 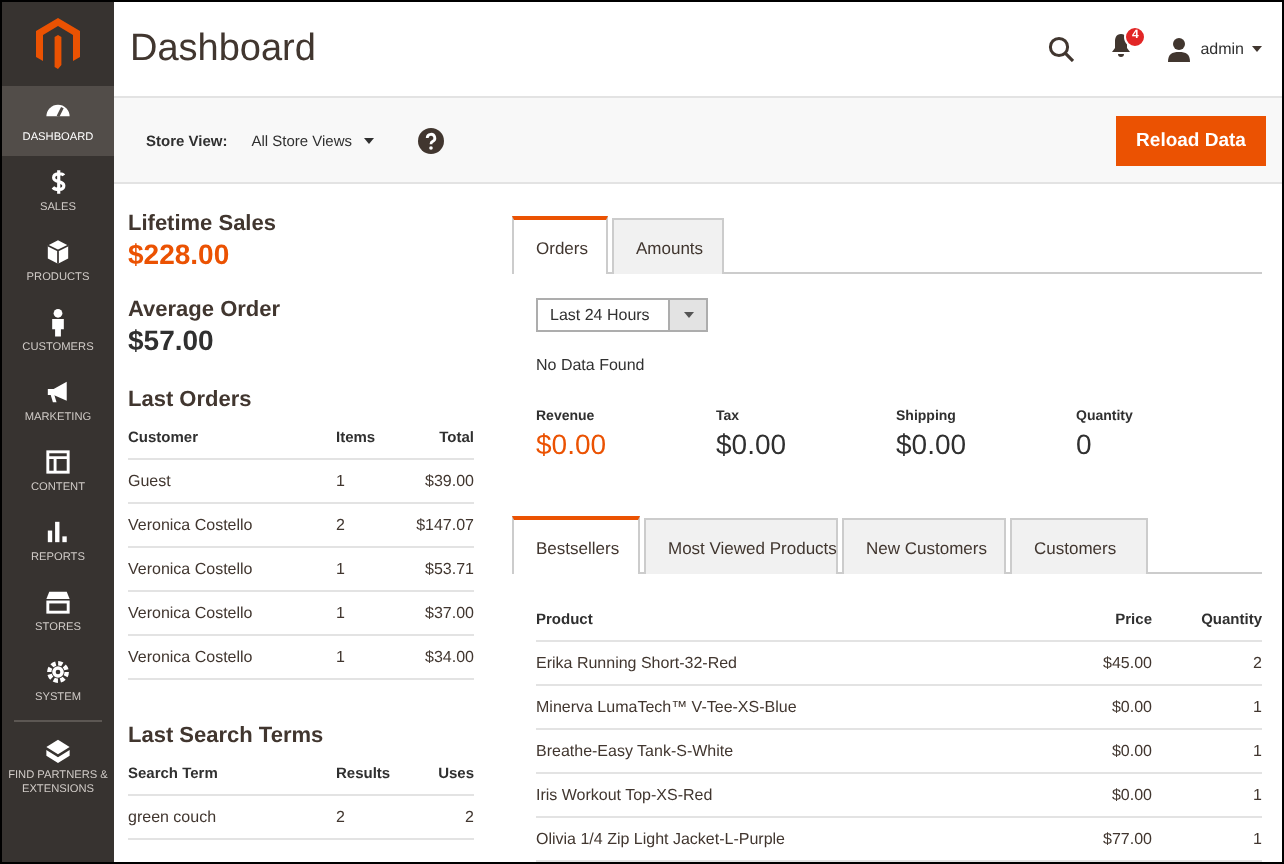 I want to click on tab: Bestsellers, so click(x=576, y=545).